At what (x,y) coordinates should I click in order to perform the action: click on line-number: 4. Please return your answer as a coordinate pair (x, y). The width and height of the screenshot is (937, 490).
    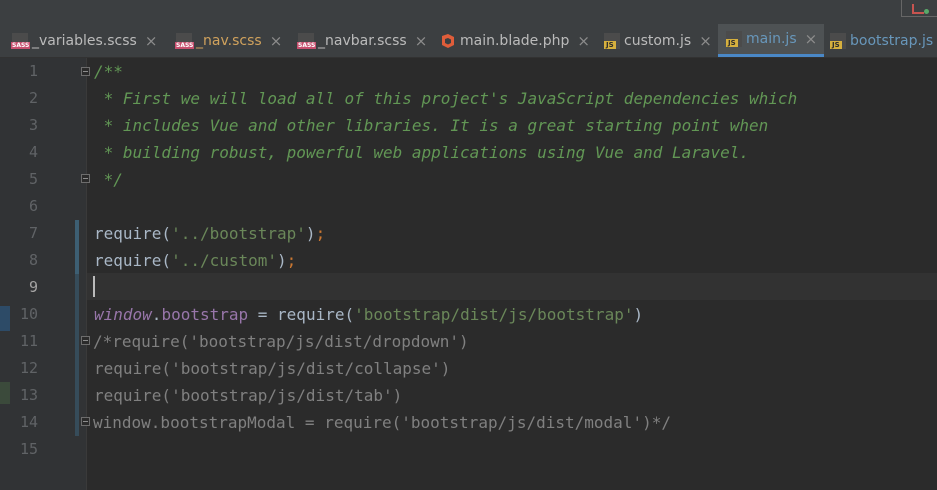
    Looking at the image, I should click on (33, 152).